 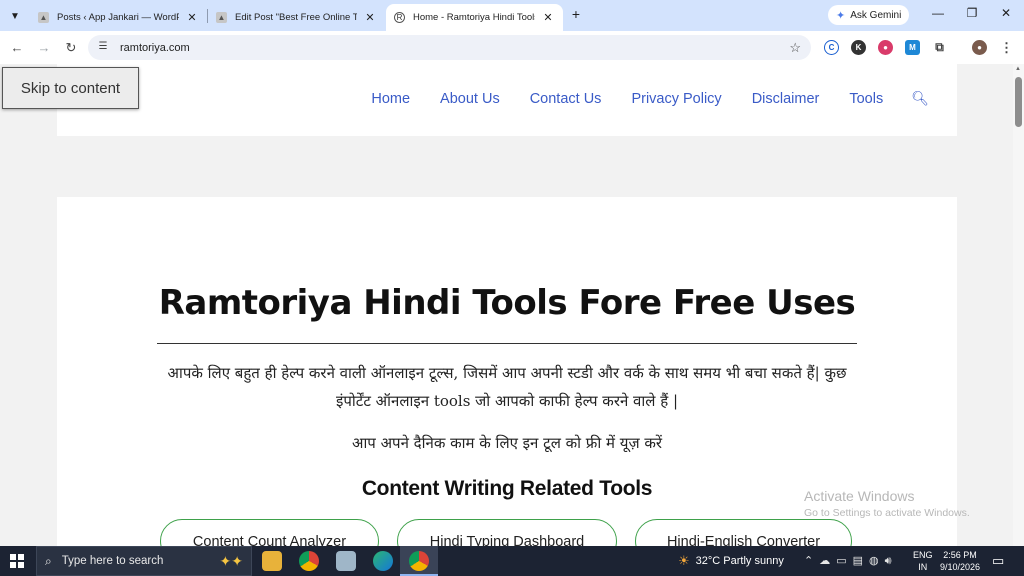 What do you see at coordinates (795, 48) in the screenshot?
I see `bookmark-star-icon: ☆` at bounding box center [795, 48].